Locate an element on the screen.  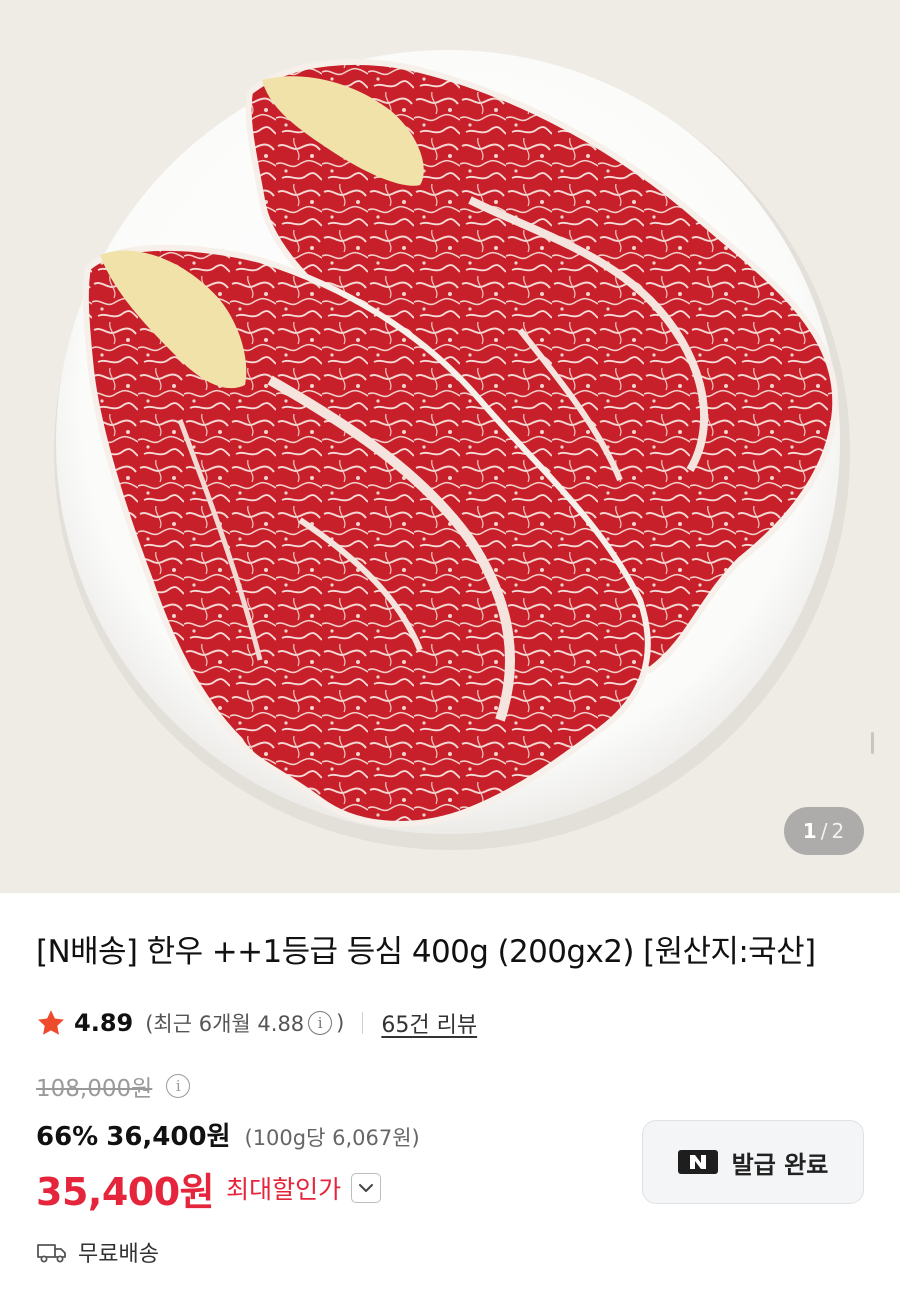
coupon-label: 발급 완료 is located at coordinates (780, 1164).